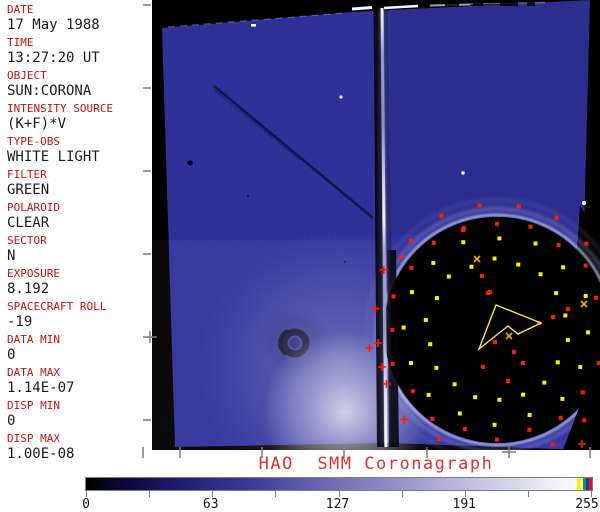  Describe the element at coordinates (33, 141) in the screenshot. I see `field-label: TYPE-OBS` at that location.